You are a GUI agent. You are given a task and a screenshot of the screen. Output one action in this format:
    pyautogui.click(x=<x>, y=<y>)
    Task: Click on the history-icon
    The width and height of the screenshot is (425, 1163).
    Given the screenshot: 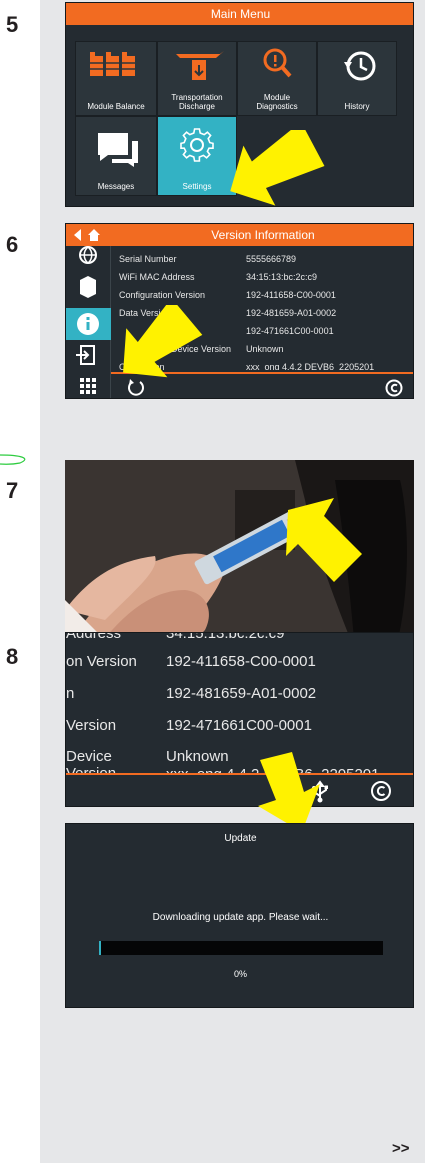 What is the action you would take?
    pyautogui.click(x=360, y=66)
    